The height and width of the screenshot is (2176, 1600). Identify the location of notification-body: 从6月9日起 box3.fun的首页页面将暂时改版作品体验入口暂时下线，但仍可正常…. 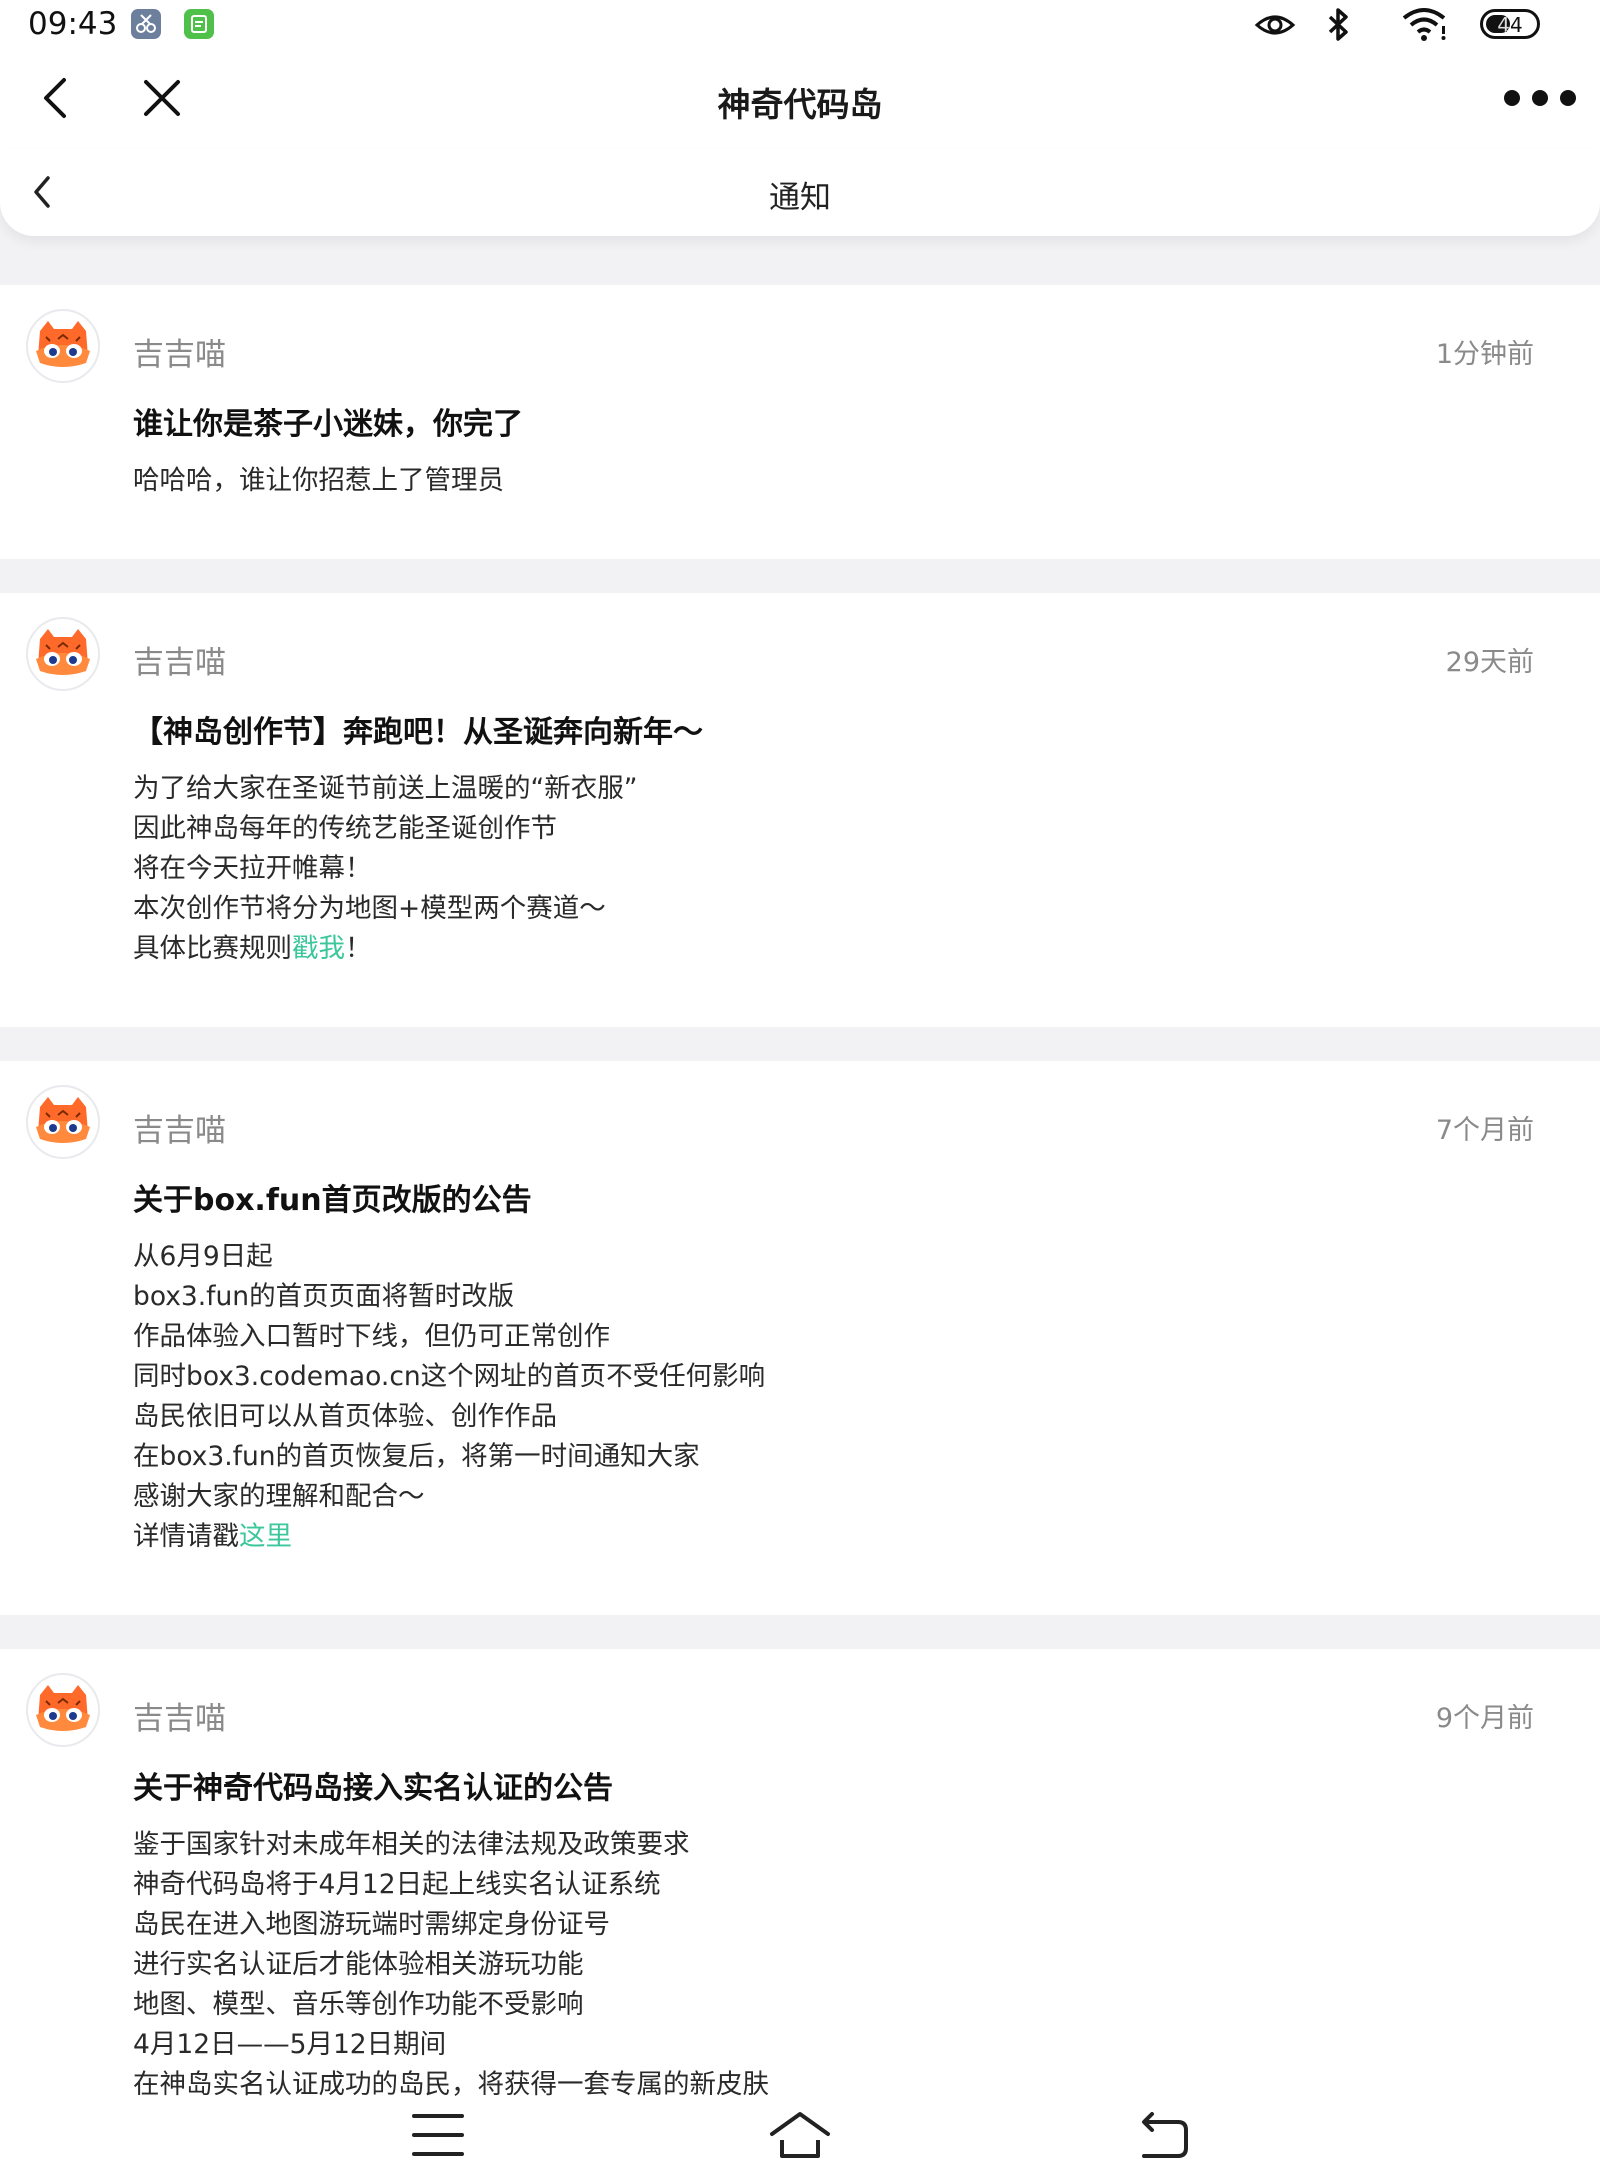
(449, 1397).